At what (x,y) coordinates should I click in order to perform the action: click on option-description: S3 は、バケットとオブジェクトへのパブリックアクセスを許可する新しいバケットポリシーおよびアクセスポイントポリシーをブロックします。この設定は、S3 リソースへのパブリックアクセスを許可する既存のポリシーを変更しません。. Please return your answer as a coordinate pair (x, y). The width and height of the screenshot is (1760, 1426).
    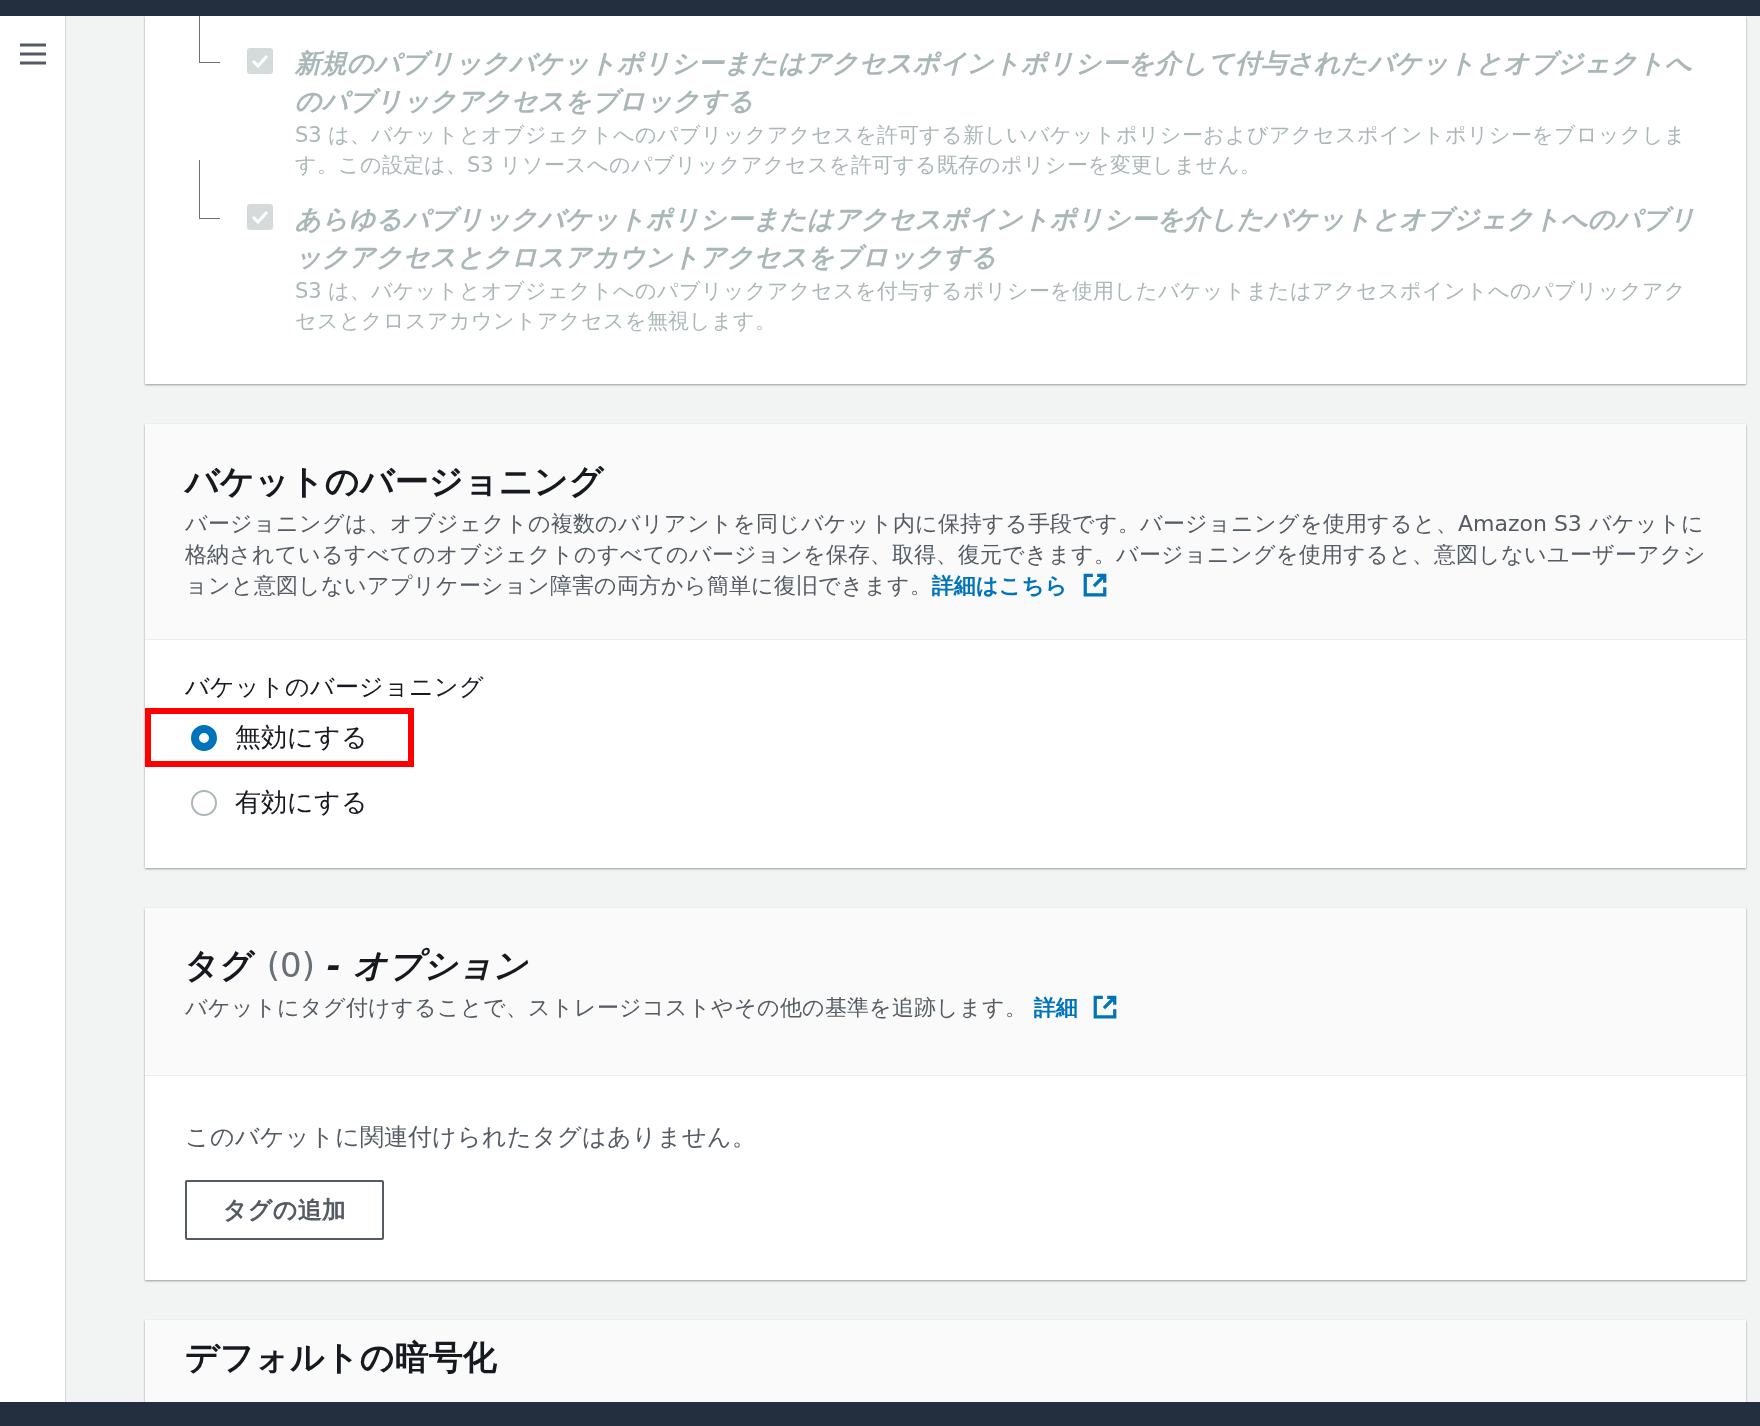
    Looking at the image, I should click on (991, 150).